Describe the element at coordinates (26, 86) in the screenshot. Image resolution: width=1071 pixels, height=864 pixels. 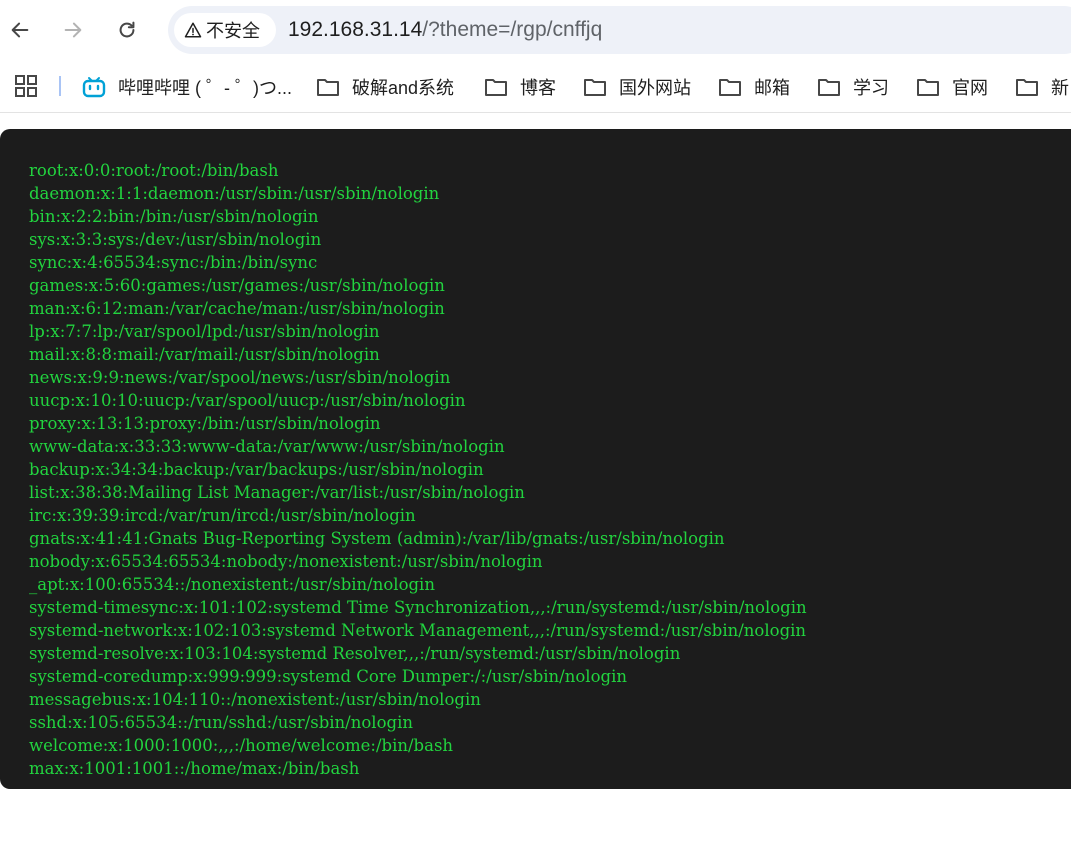
I see `apps-grid-icon` at that location.